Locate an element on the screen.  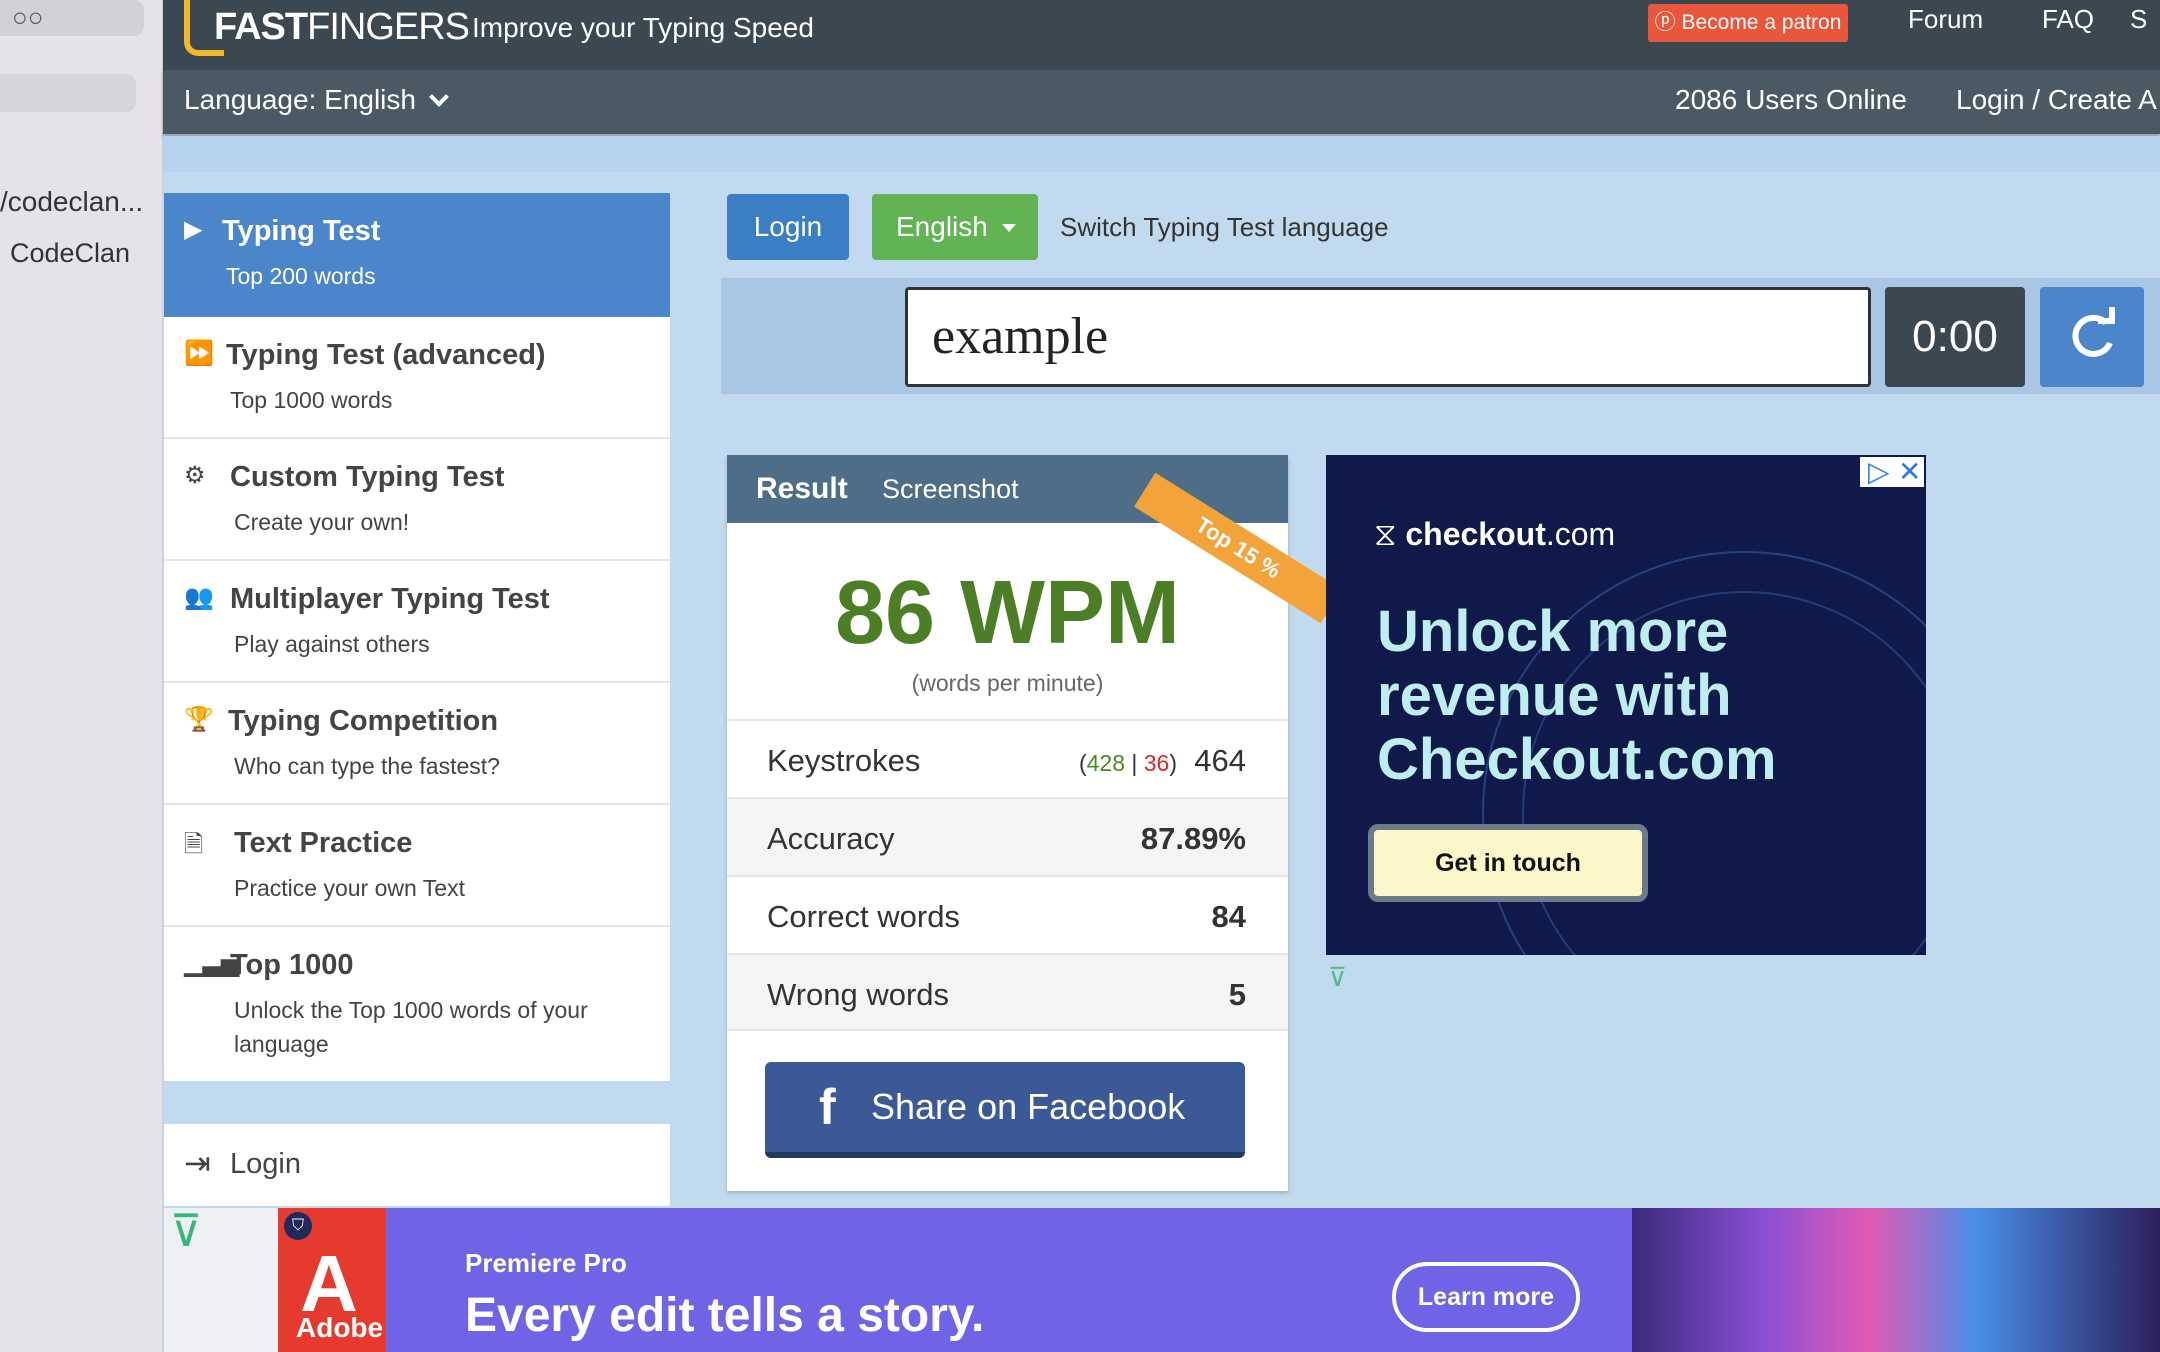
menu-item-title: Top 1000 is located at coordinates (292, 965).